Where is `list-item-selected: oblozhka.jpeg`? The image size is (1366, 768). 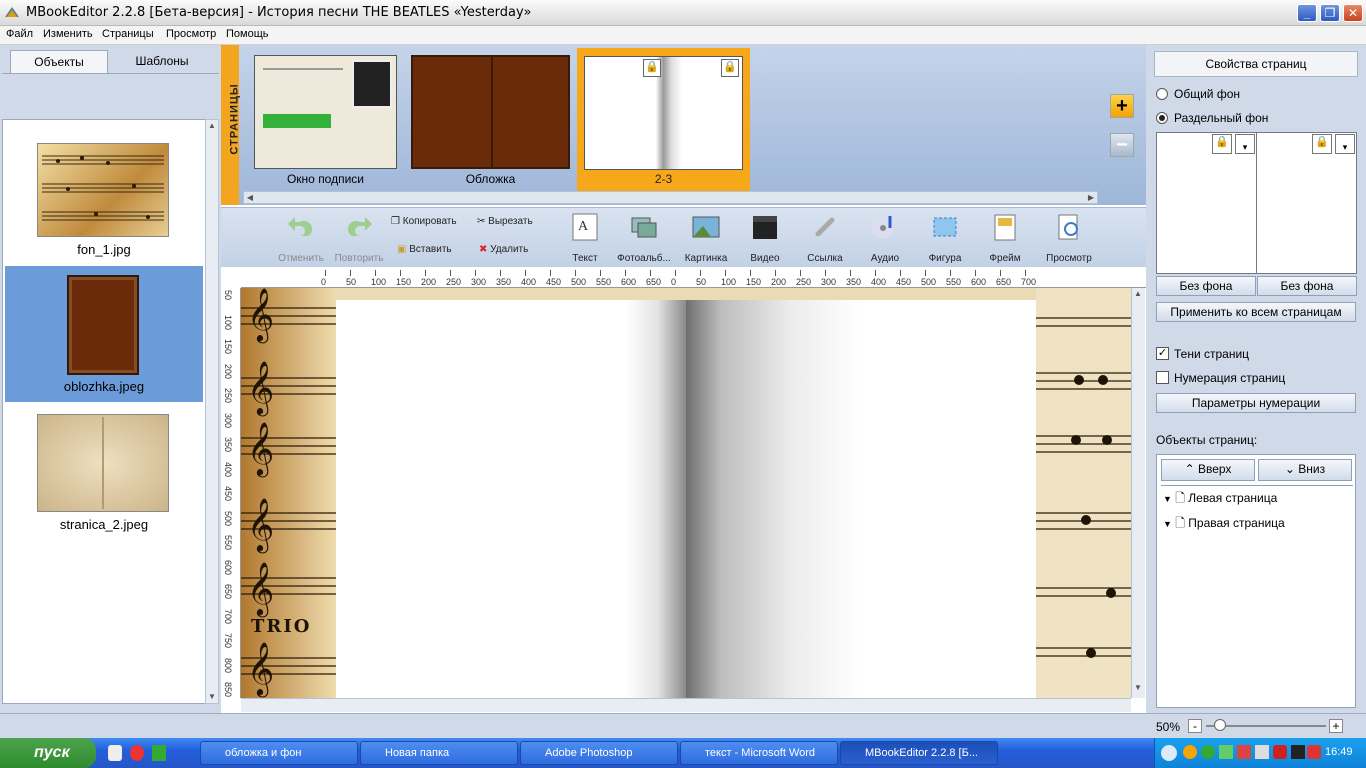
list-item-selected: oblozhka.jpeg is located at coordinates (104, 334).